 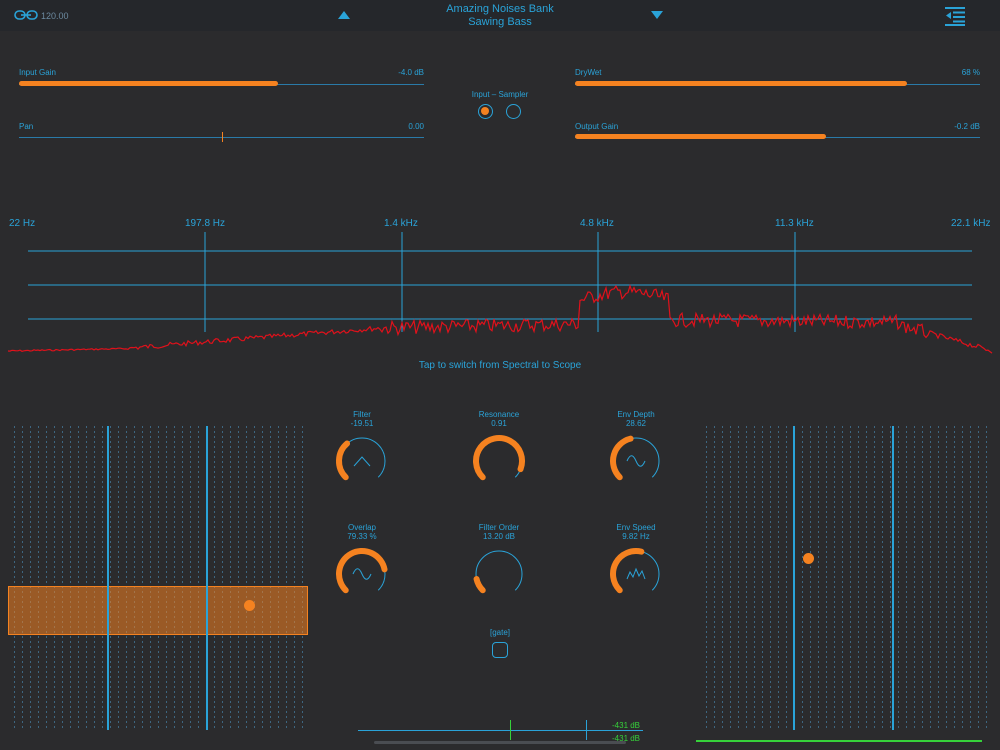 I want to click on knob-env-speed: Env Speed 9.82 Hz, so click(x=636, y=564).